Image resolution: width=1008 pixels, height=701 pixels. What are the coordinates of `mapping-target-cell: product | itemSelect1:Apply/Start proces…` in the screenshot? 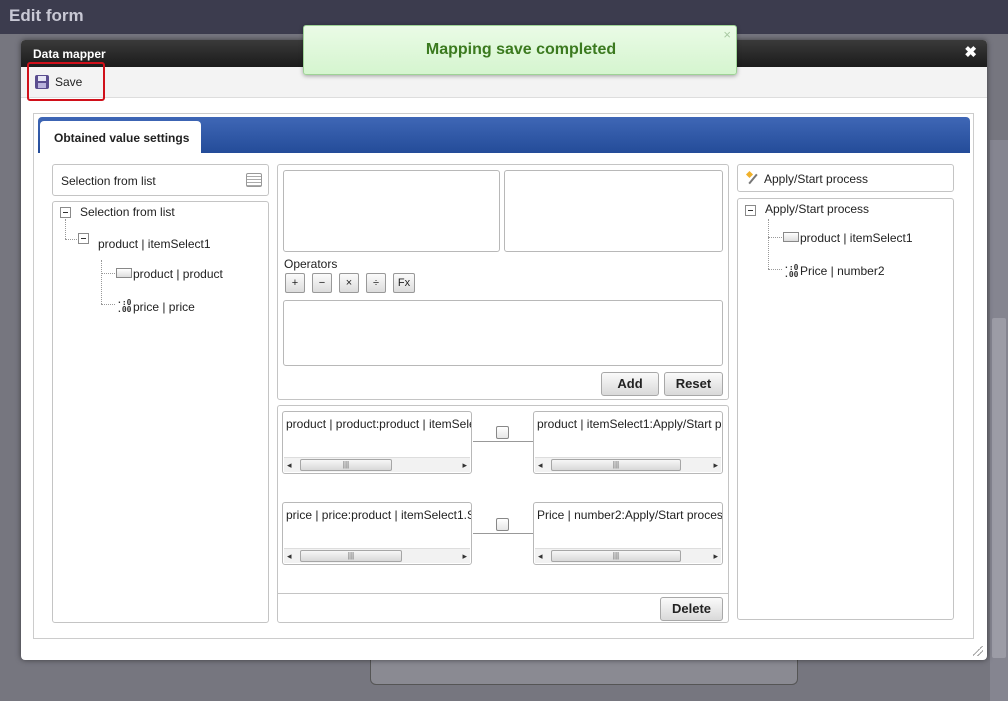 It's located at (628, 442).